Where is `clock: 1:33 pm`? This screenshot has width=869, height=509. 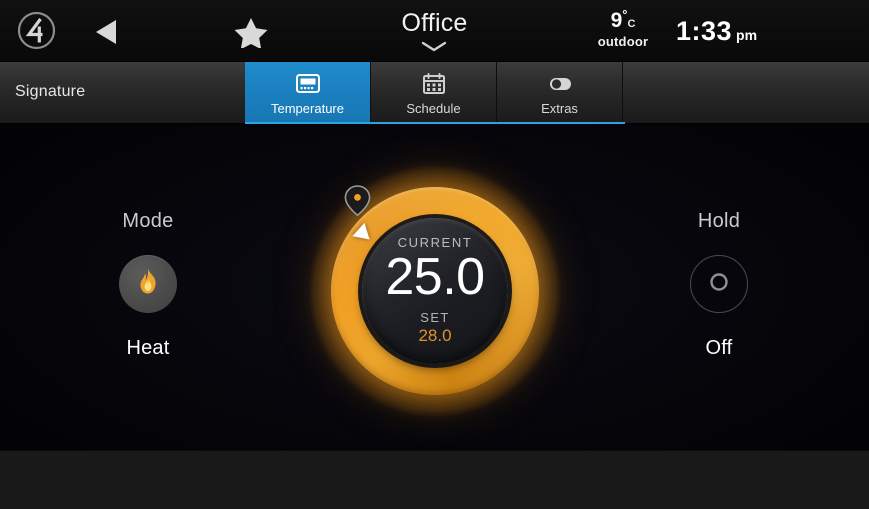
clock: 1:33 pm is located at coordinates (716, 31).